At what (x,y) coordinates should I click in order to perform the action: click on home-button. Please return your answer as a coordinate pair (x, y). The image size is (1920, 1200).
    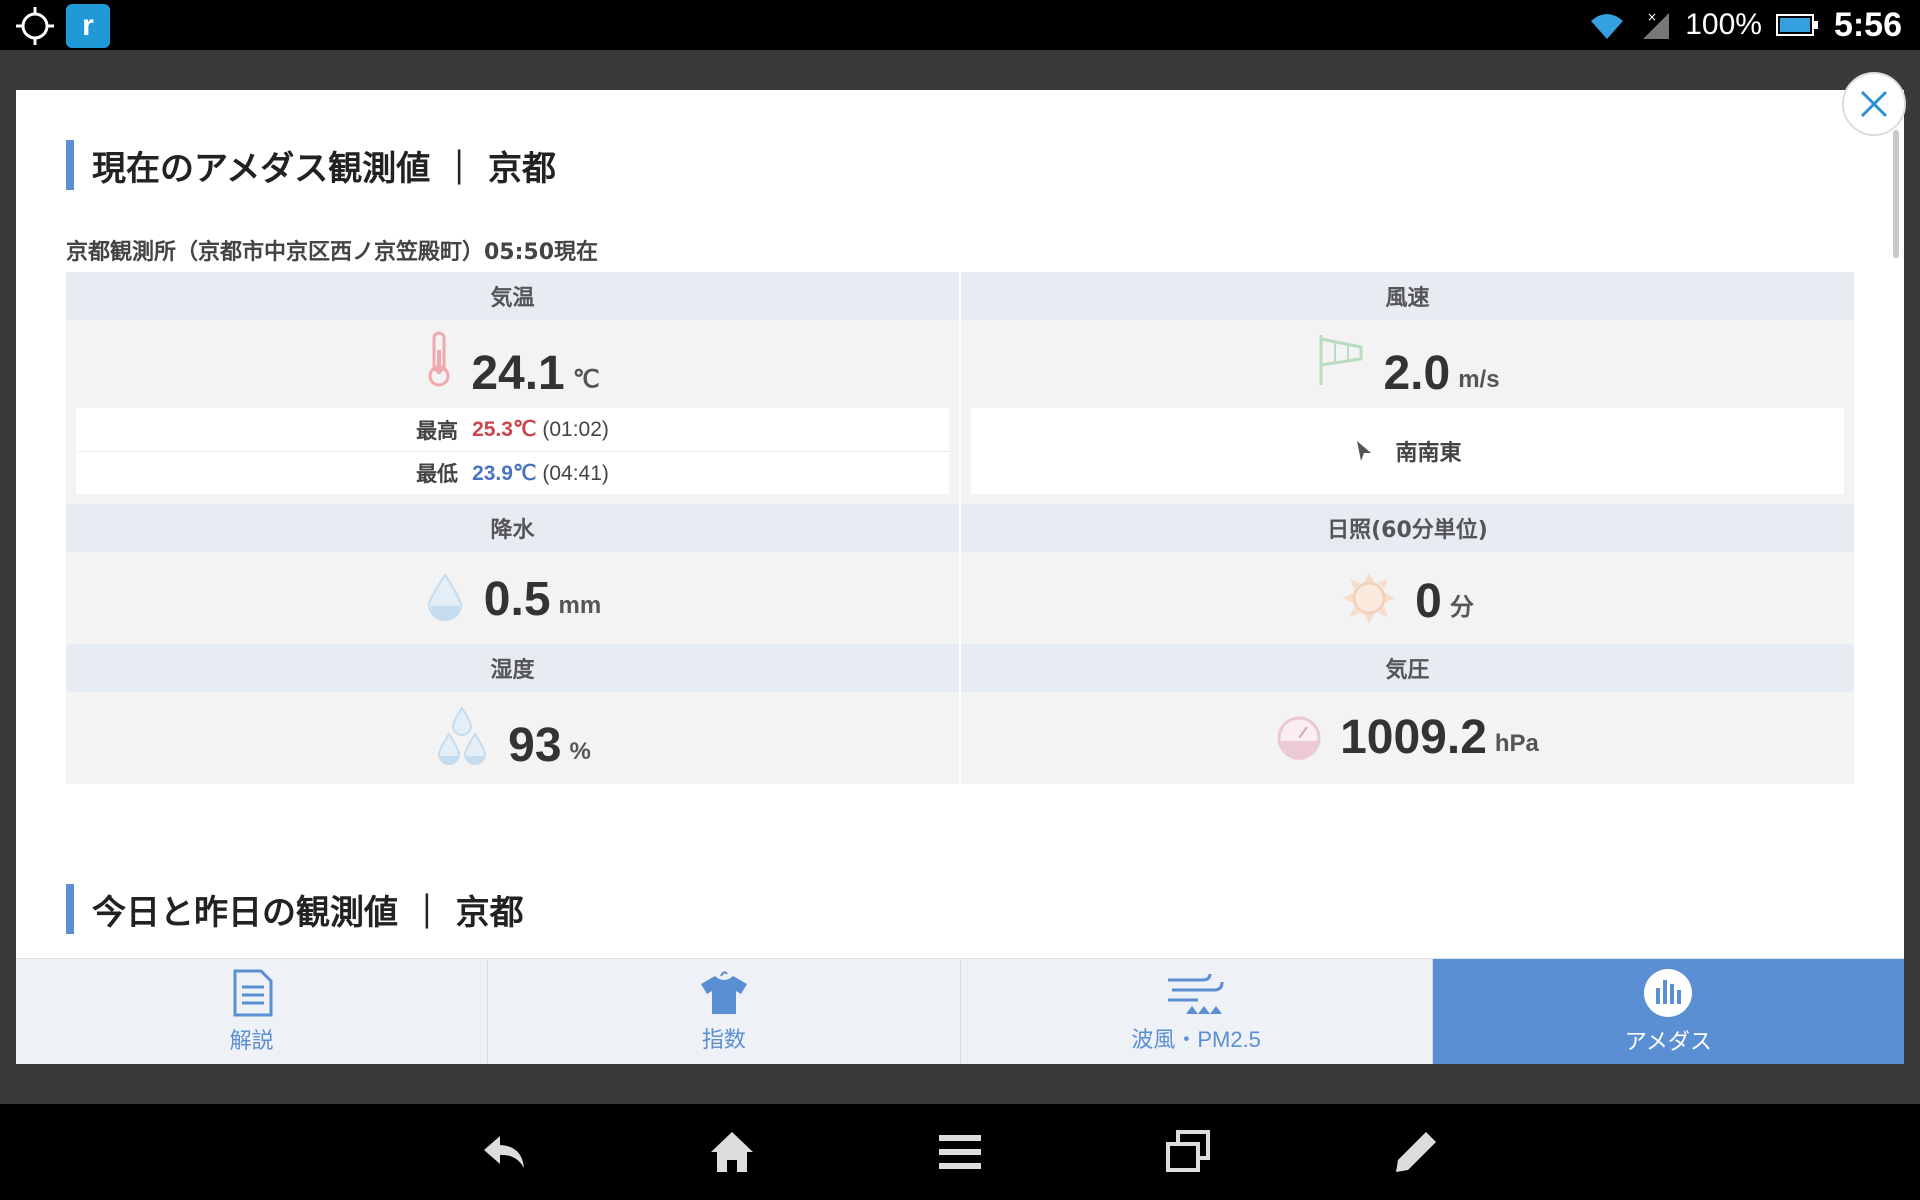
    Looking at the image, I should click on (732, 1152).